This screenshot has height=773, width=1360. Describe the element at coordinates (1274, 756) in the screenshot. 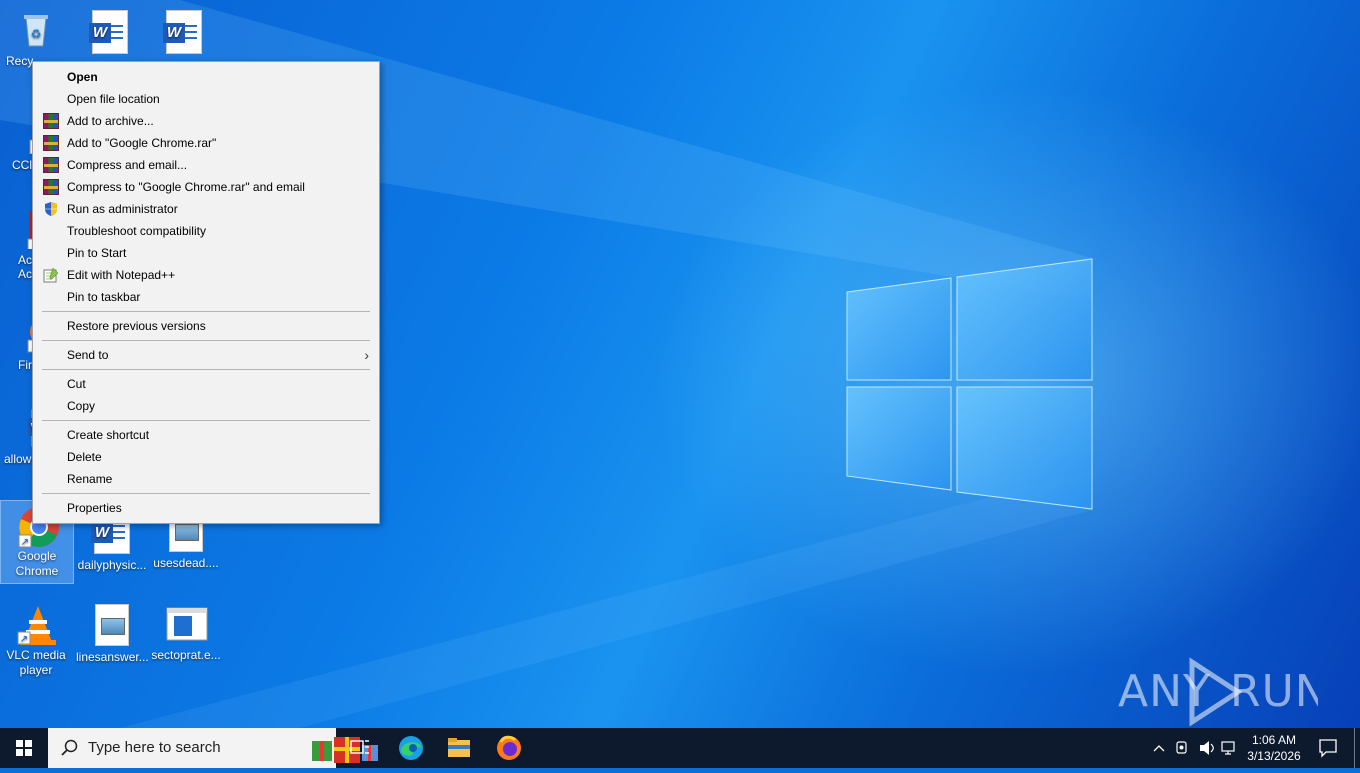

I see `clock-date: 3/13/2026` at that location.